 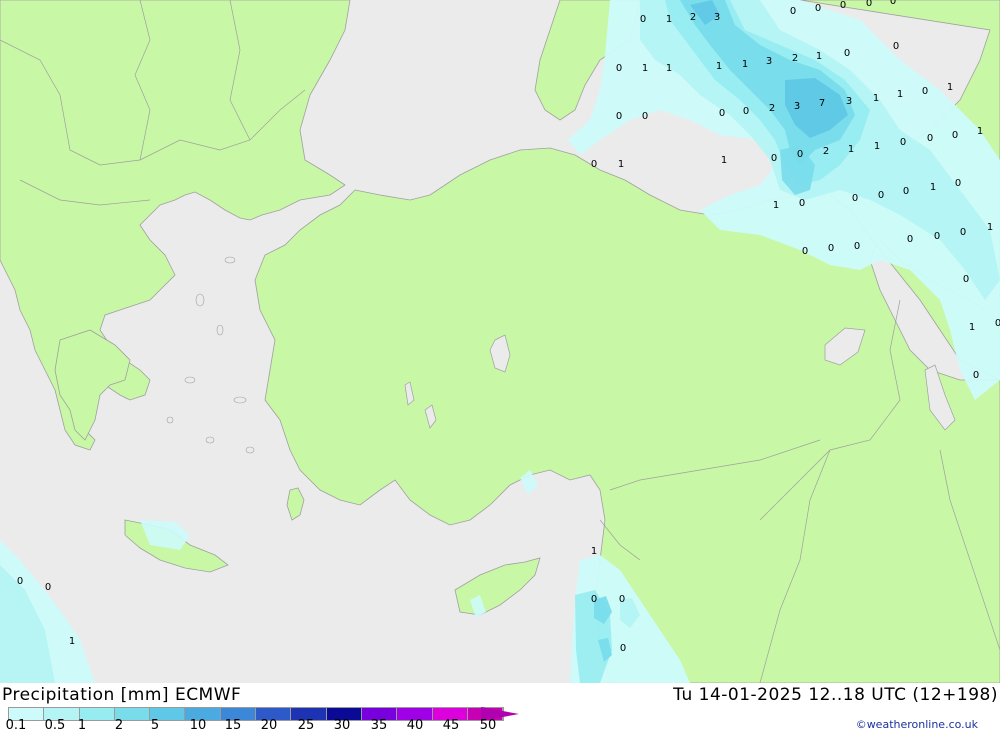 What do you see at coordinates (55, 725) in the screenshot?
I see `legend-label: 0.5` at bounding box center [55, 725].